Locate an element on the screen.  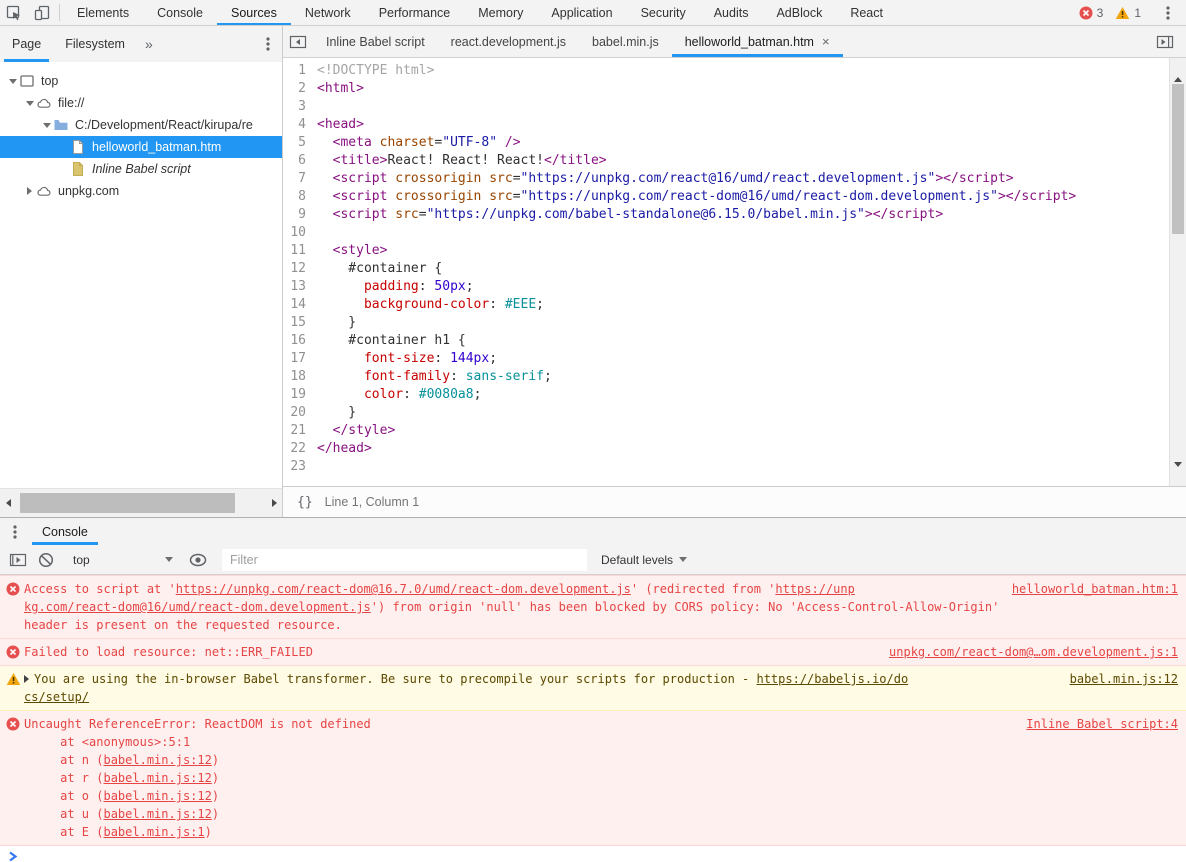
sidebar-tab-page: Page is located at coordinates (26, 44).